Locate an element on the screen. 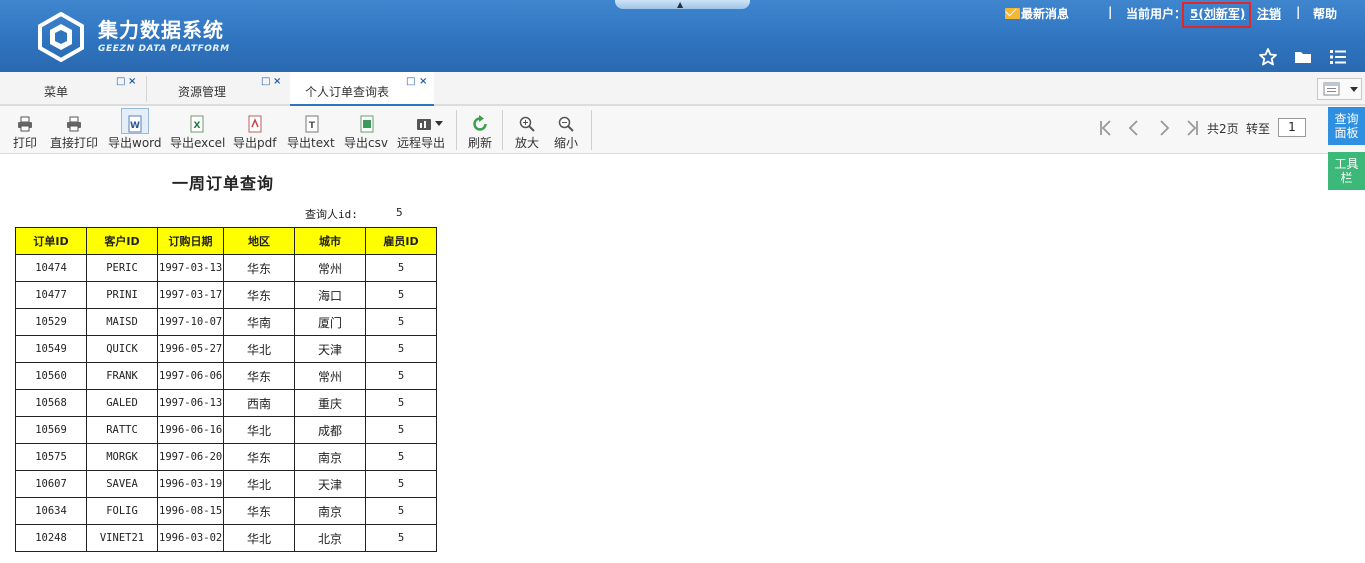 The height and width of the screenshot is (563, 1365). order-id-cell: 10529 is located at coordinates (51, 322).